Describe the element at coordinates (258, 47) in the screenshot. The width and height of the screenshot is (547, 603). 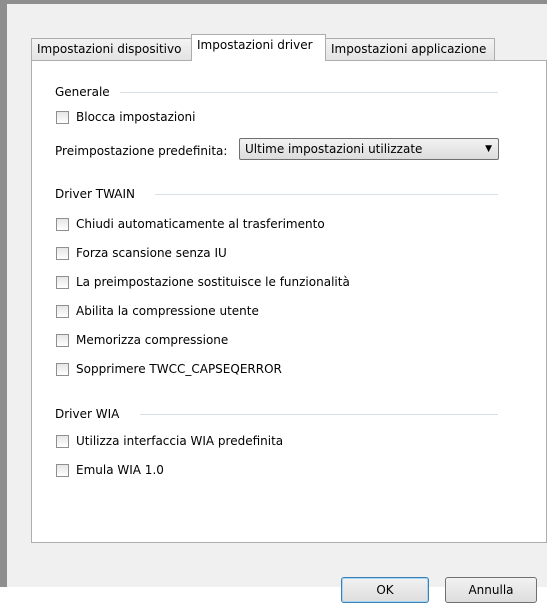
I see `tab-driver-settings: Impostazioni driver` at that location.